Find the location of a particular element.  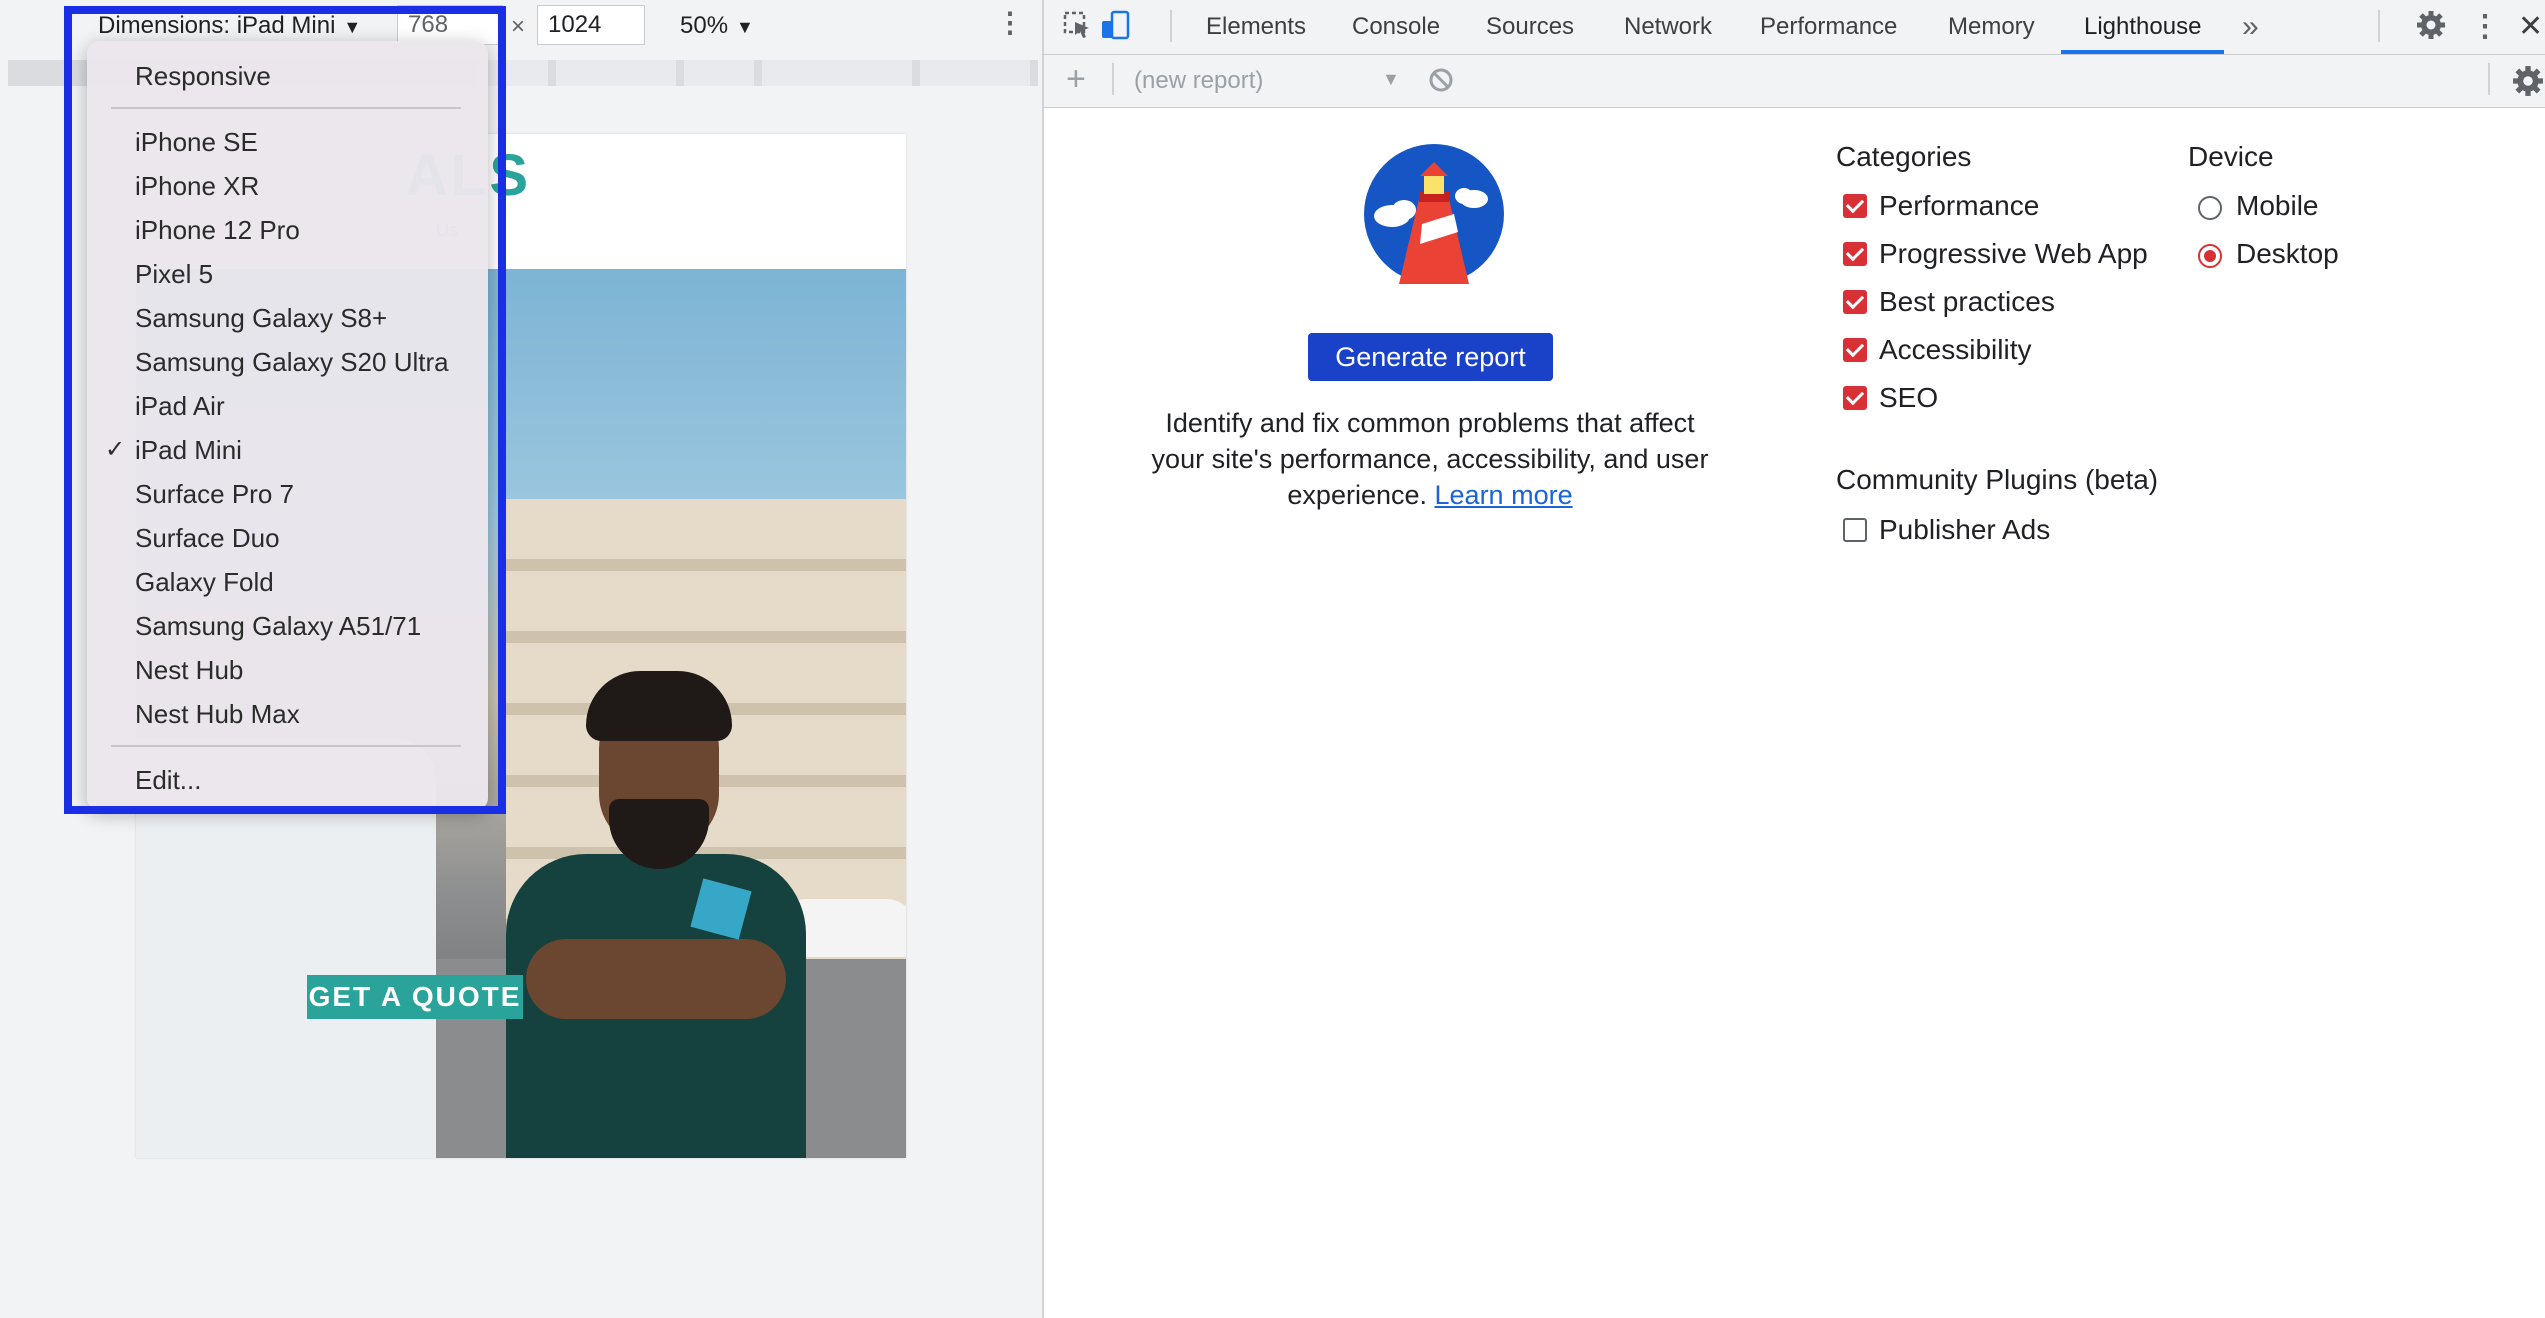

best-practices-label: Best practices is located at coordinates (1967, 302).